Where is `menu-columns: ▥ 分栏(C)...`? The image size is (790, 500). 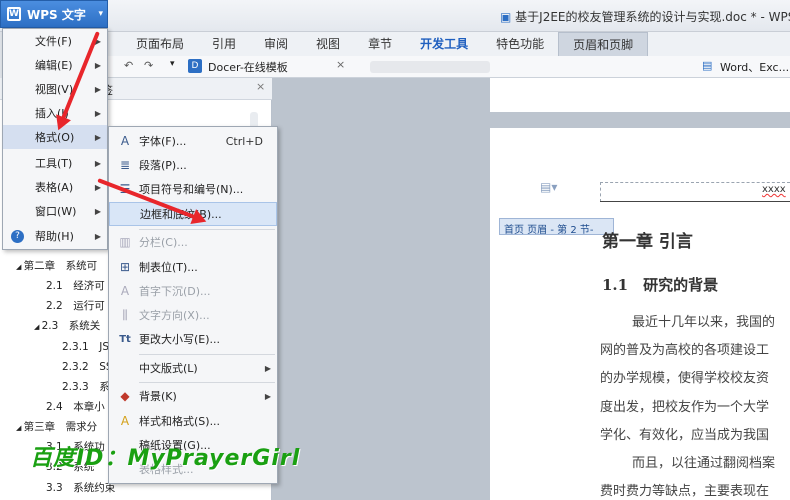
menu-columns: ▥ 分栏(C)... is located at coordinates (193, 242).